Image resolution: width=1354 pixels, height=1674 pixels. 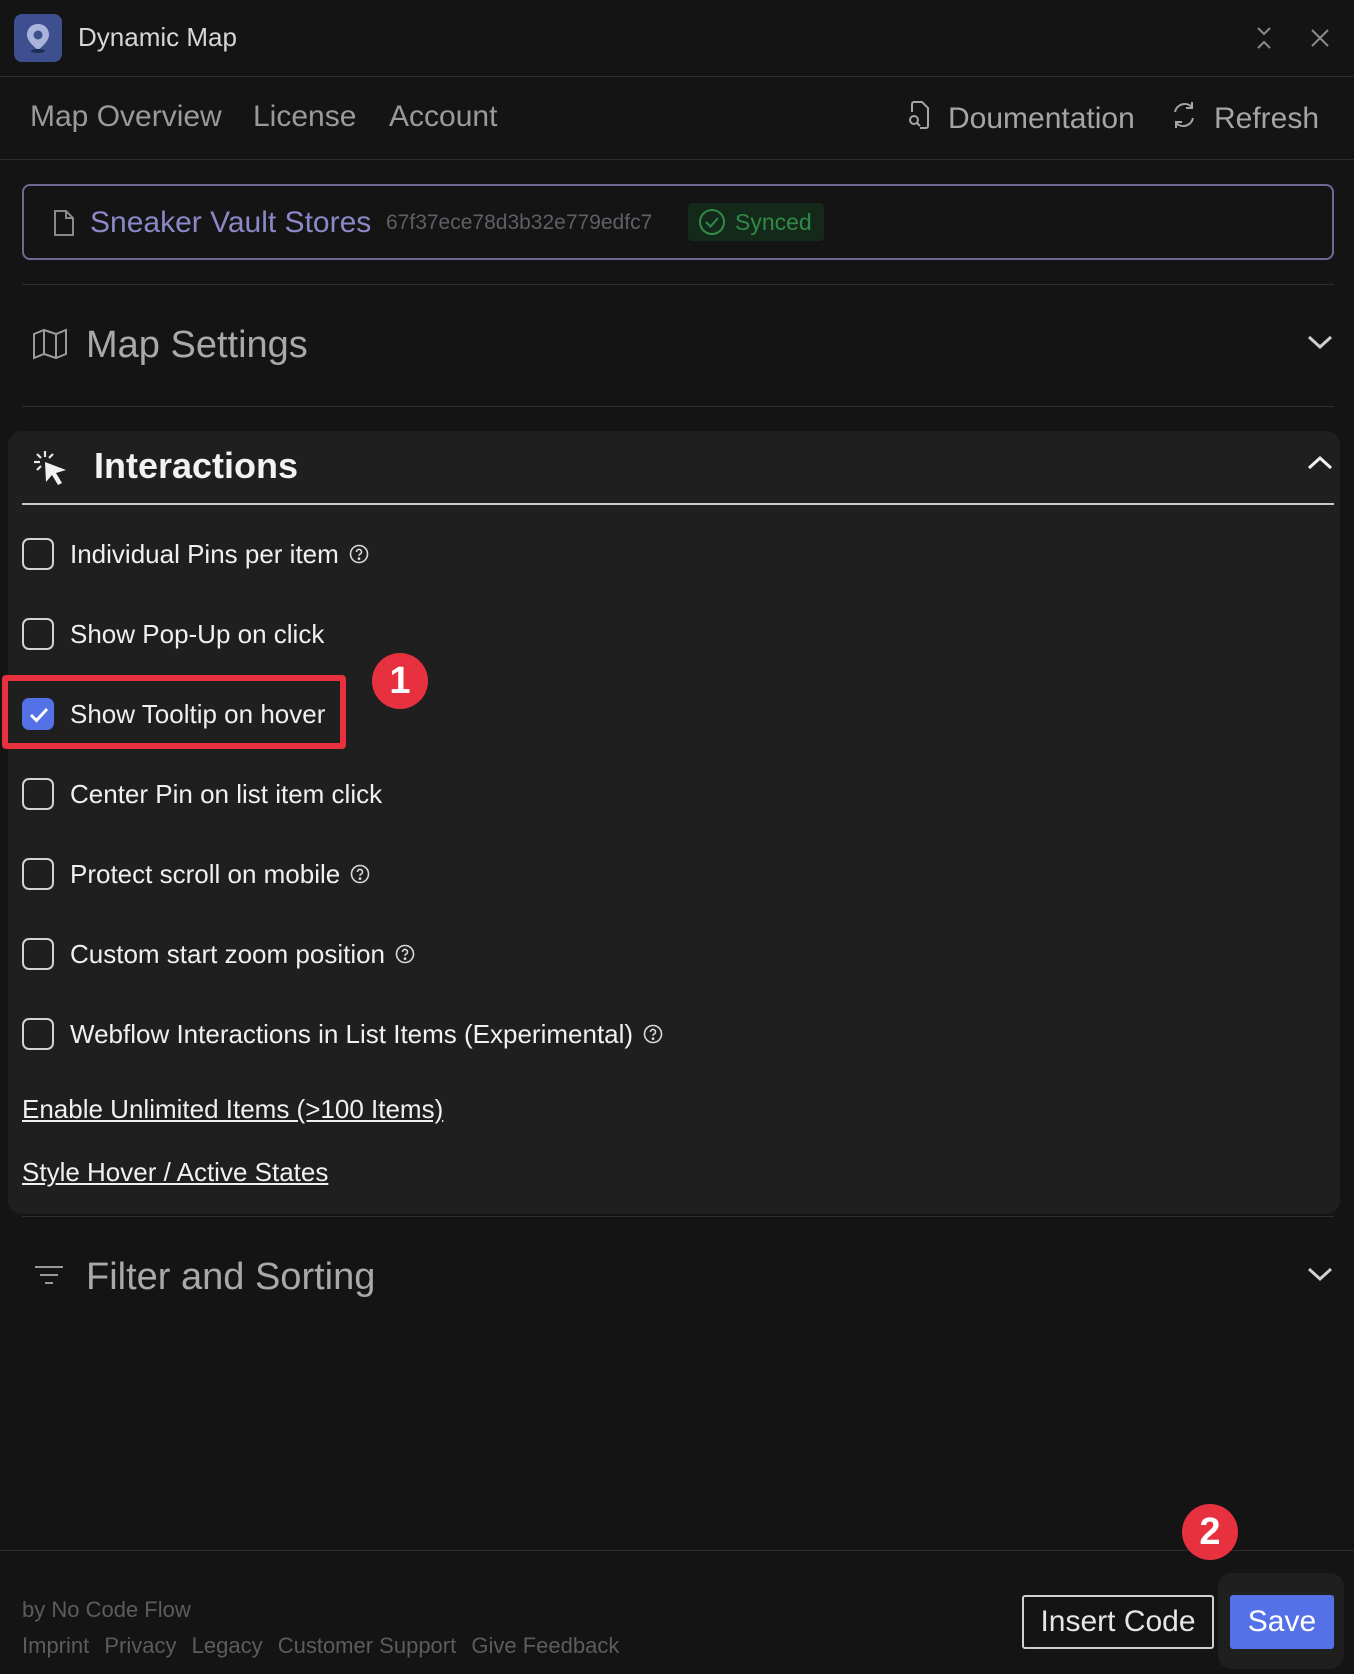 What do you see at coordinates (1264, 38) in the screenshot?
I see `collapse-icon` at bounding box center [1264, 38].